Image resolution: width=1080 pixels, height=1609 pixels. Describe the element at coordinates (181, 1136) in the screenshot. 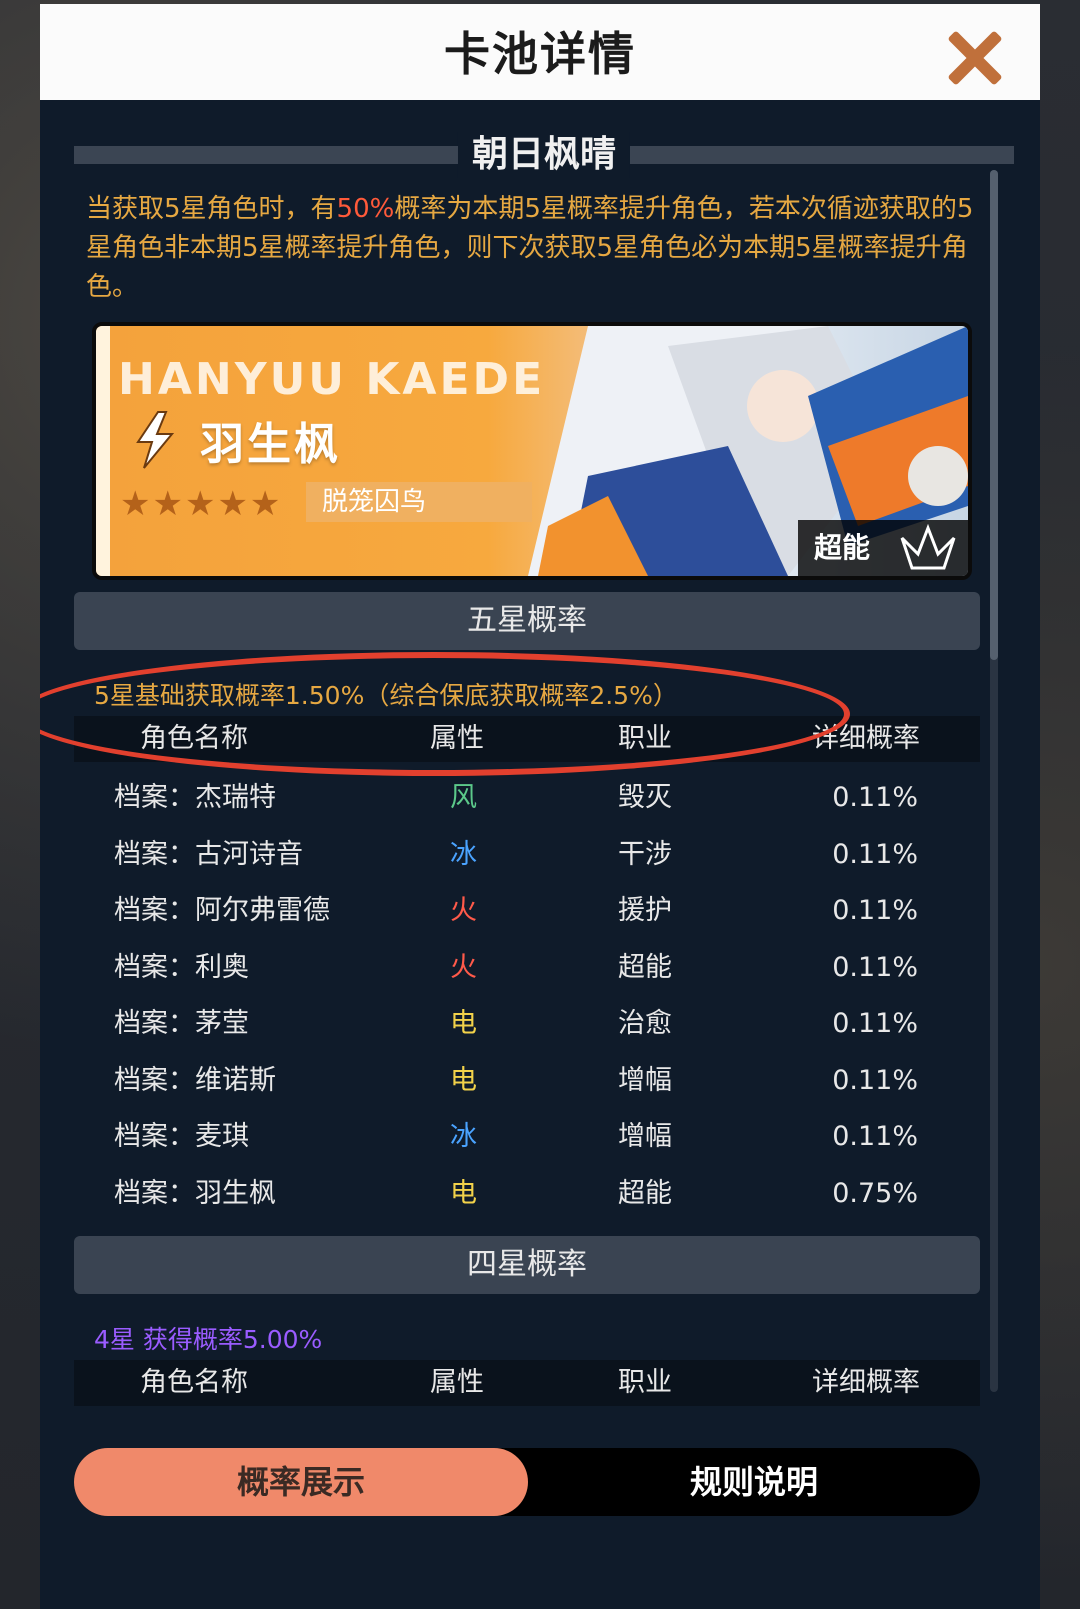

I see `row-name: 档案：麦琪` at that location.